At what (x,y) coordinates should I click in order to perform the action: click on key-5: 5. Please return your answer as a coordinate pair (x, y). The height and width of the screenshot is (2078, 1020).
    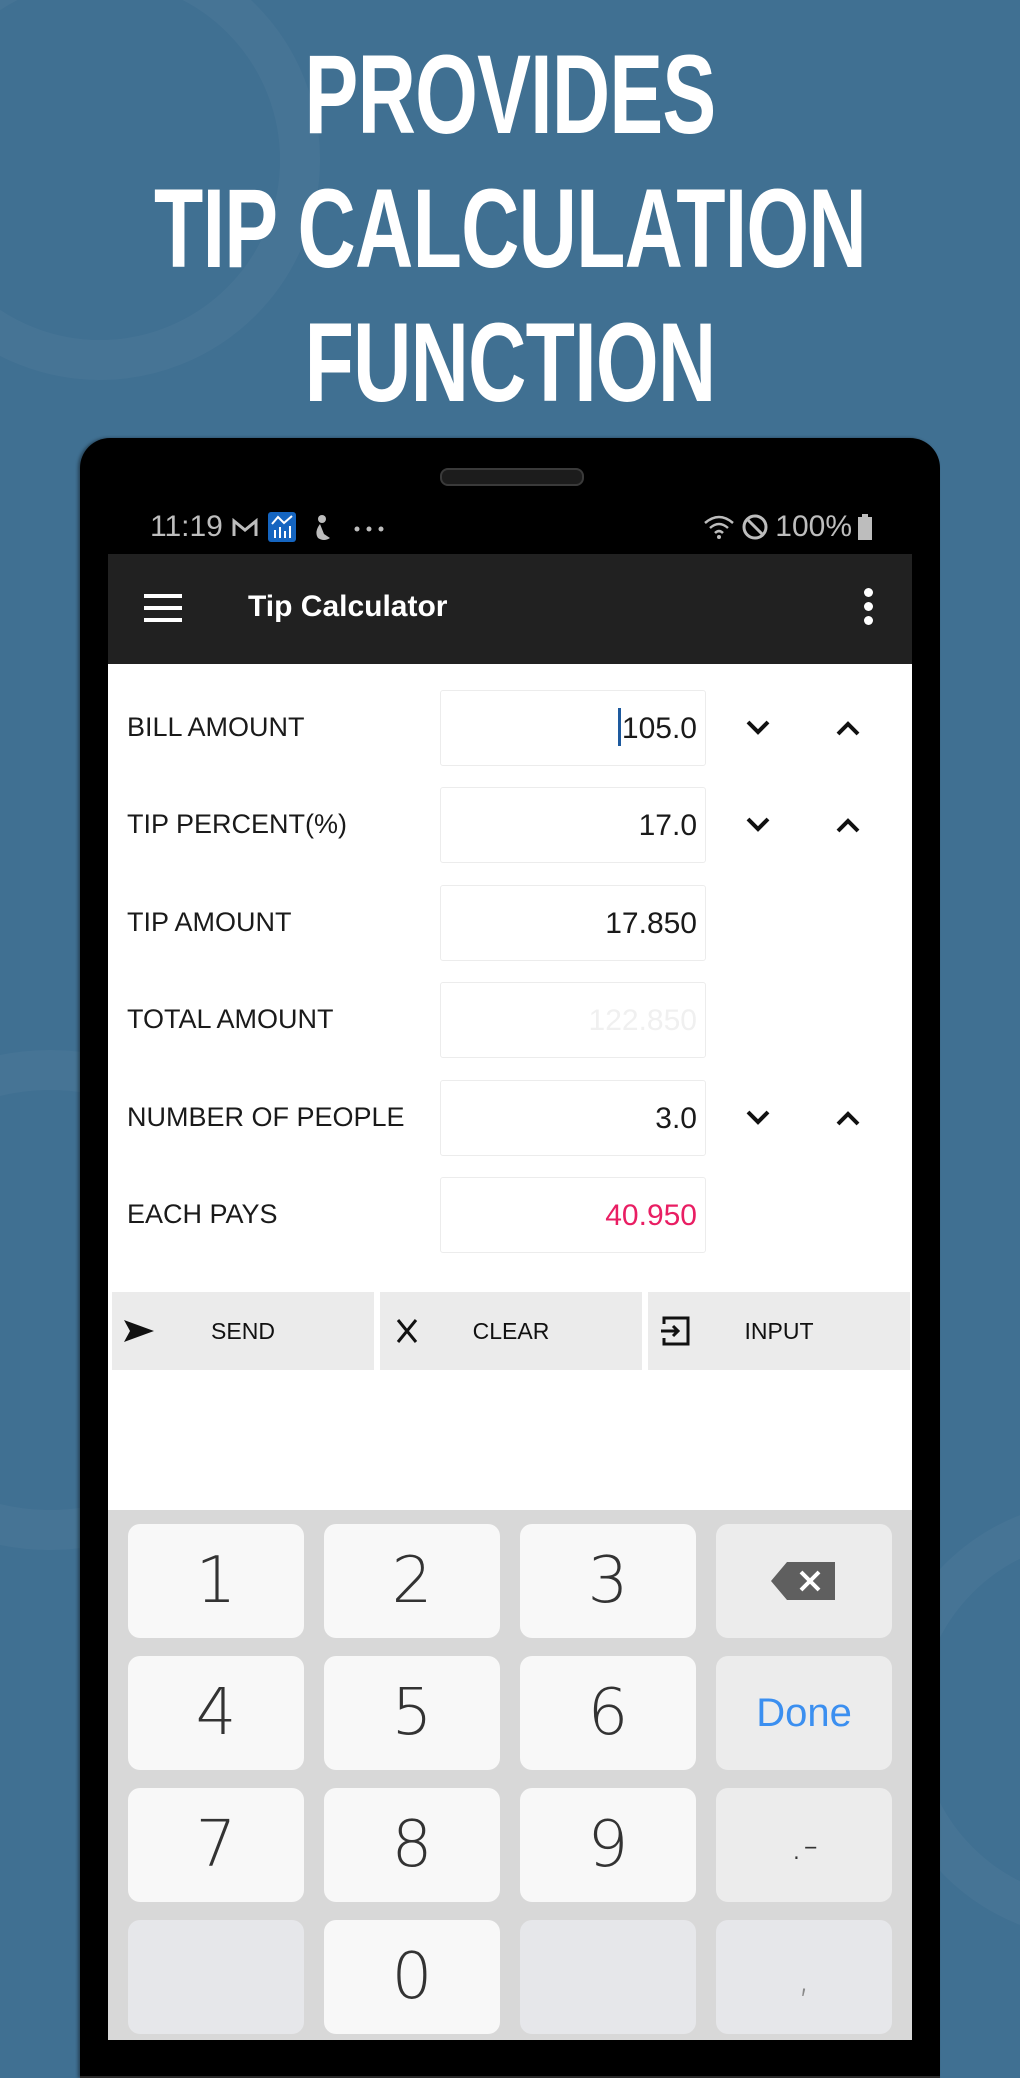
    Looking at the image, I should click on (412, 1713).